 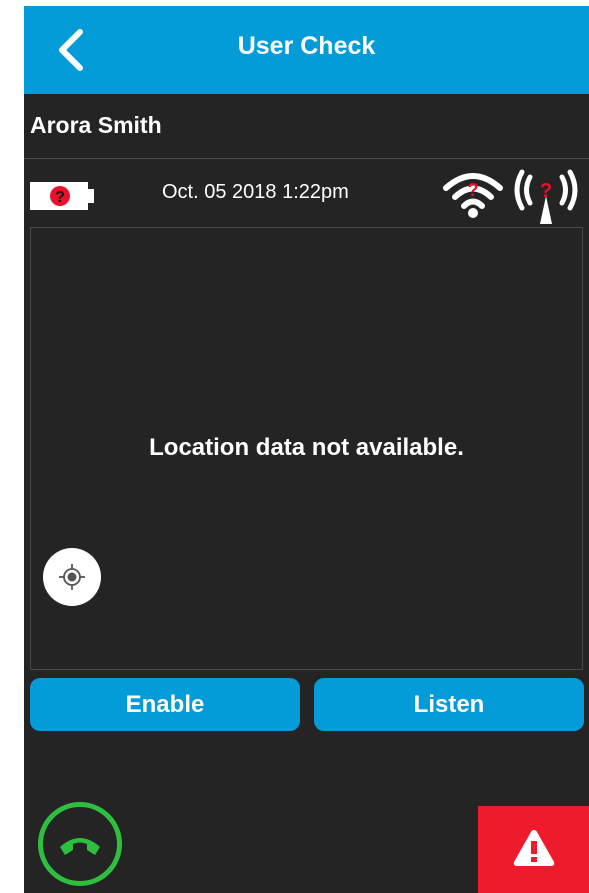 What do you see at coordinates (306, 158) in the screenshot?
I see `divider` at bounding box center [306, 158].